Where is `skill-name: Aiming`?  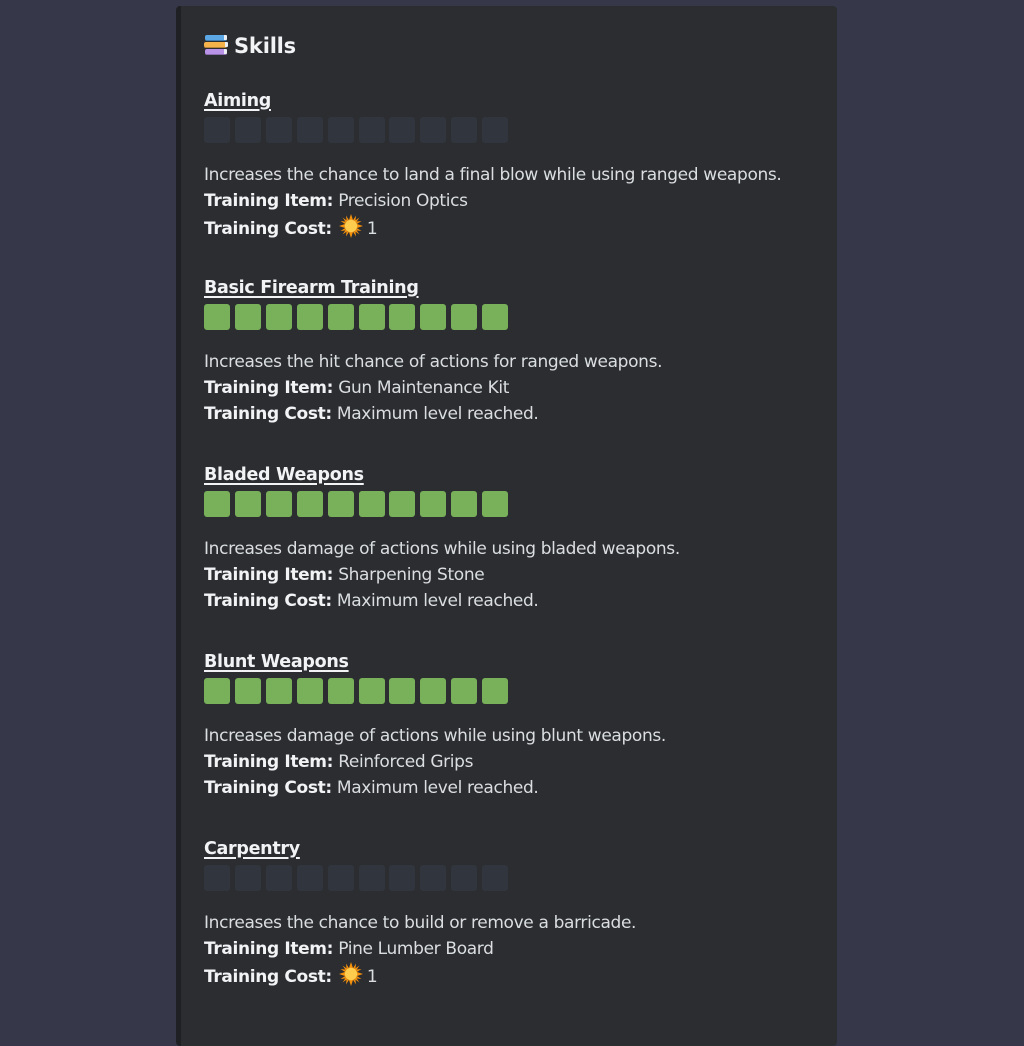 skill-name: Aiming is located at coordinates (237, 101).